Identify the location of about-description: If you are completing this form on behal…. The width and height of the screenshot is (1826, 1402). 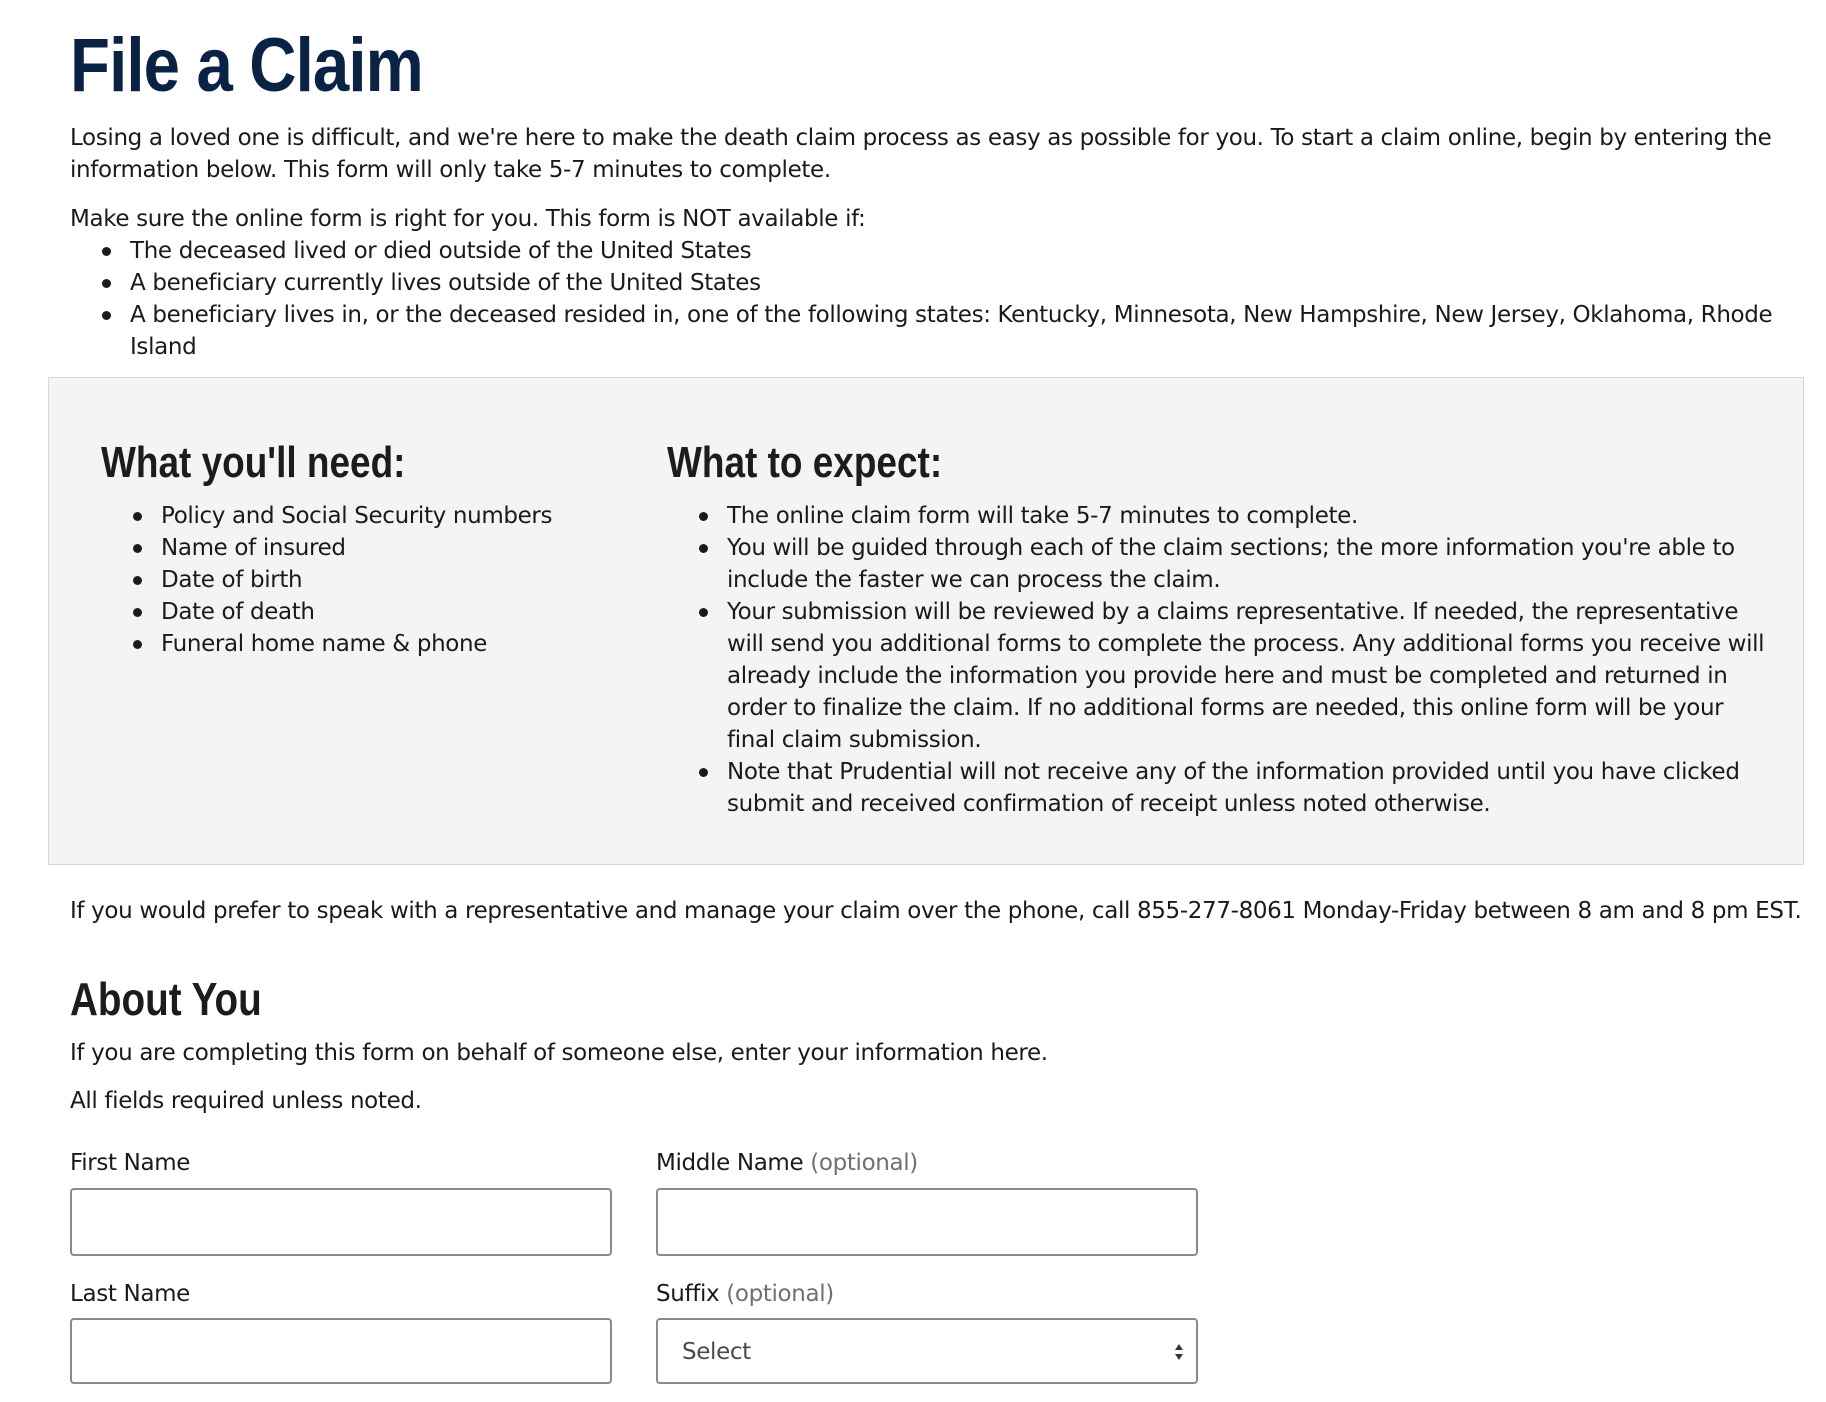
(559, 1053).